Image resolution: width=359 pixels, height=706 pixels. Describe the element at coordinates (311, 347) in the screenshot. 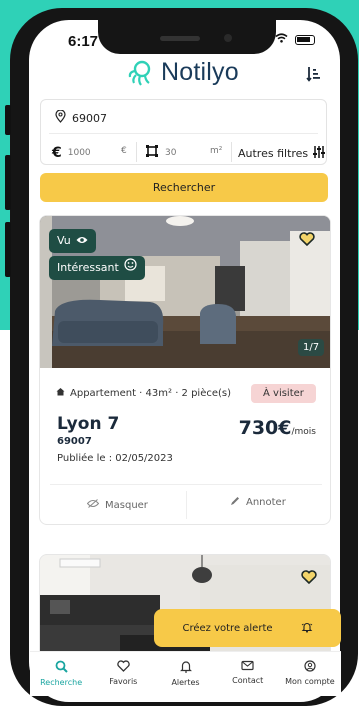

I see `photo-counter: 1/7` at that location.